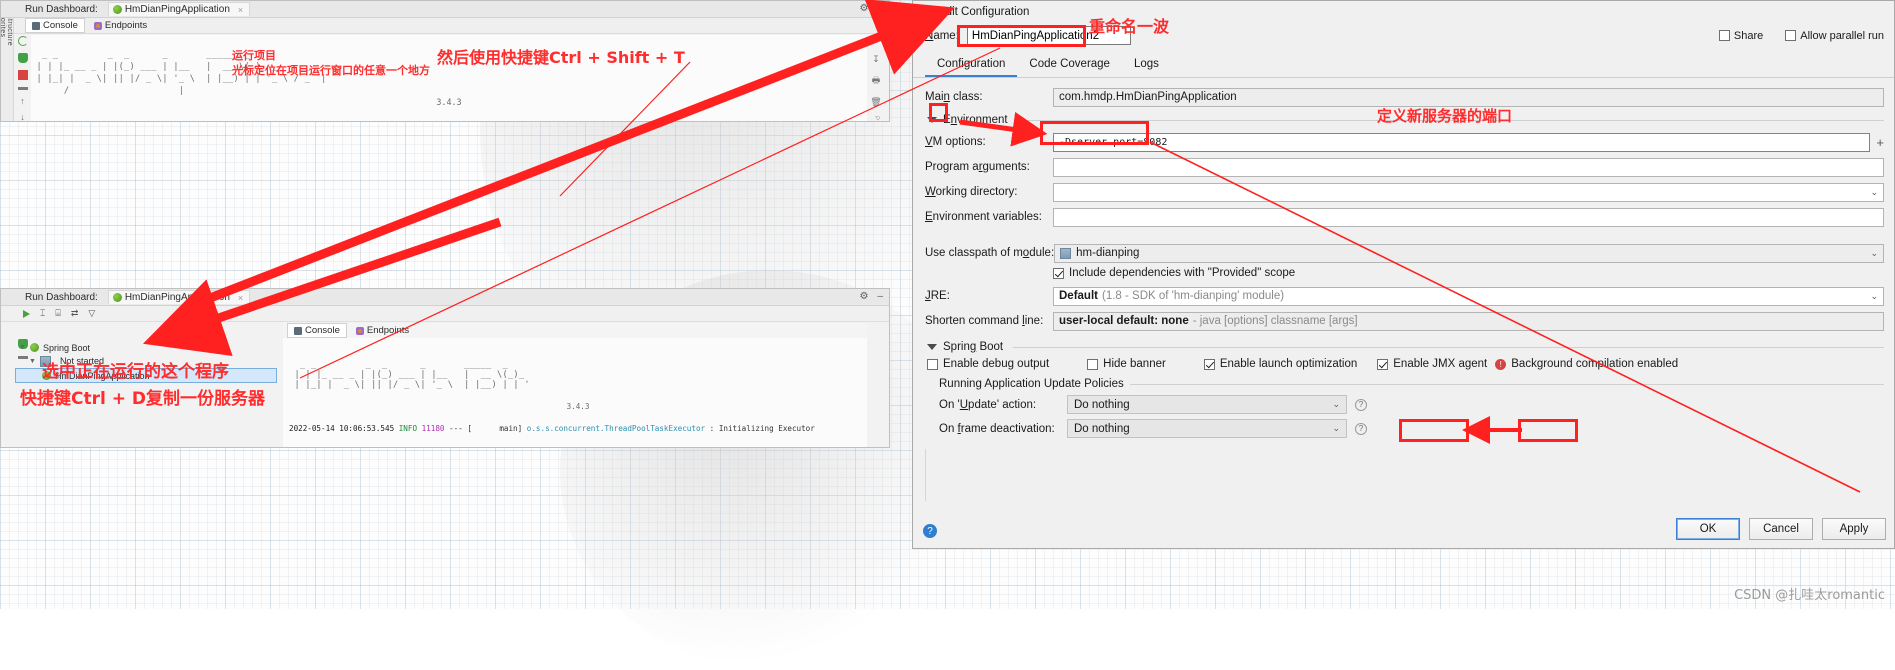 This screenshot has width=1895, height=670. Describe the element at coordinates (1126, 364) in the screenshot. I see `hide-banner-checkbox: Hide banner` at that location.